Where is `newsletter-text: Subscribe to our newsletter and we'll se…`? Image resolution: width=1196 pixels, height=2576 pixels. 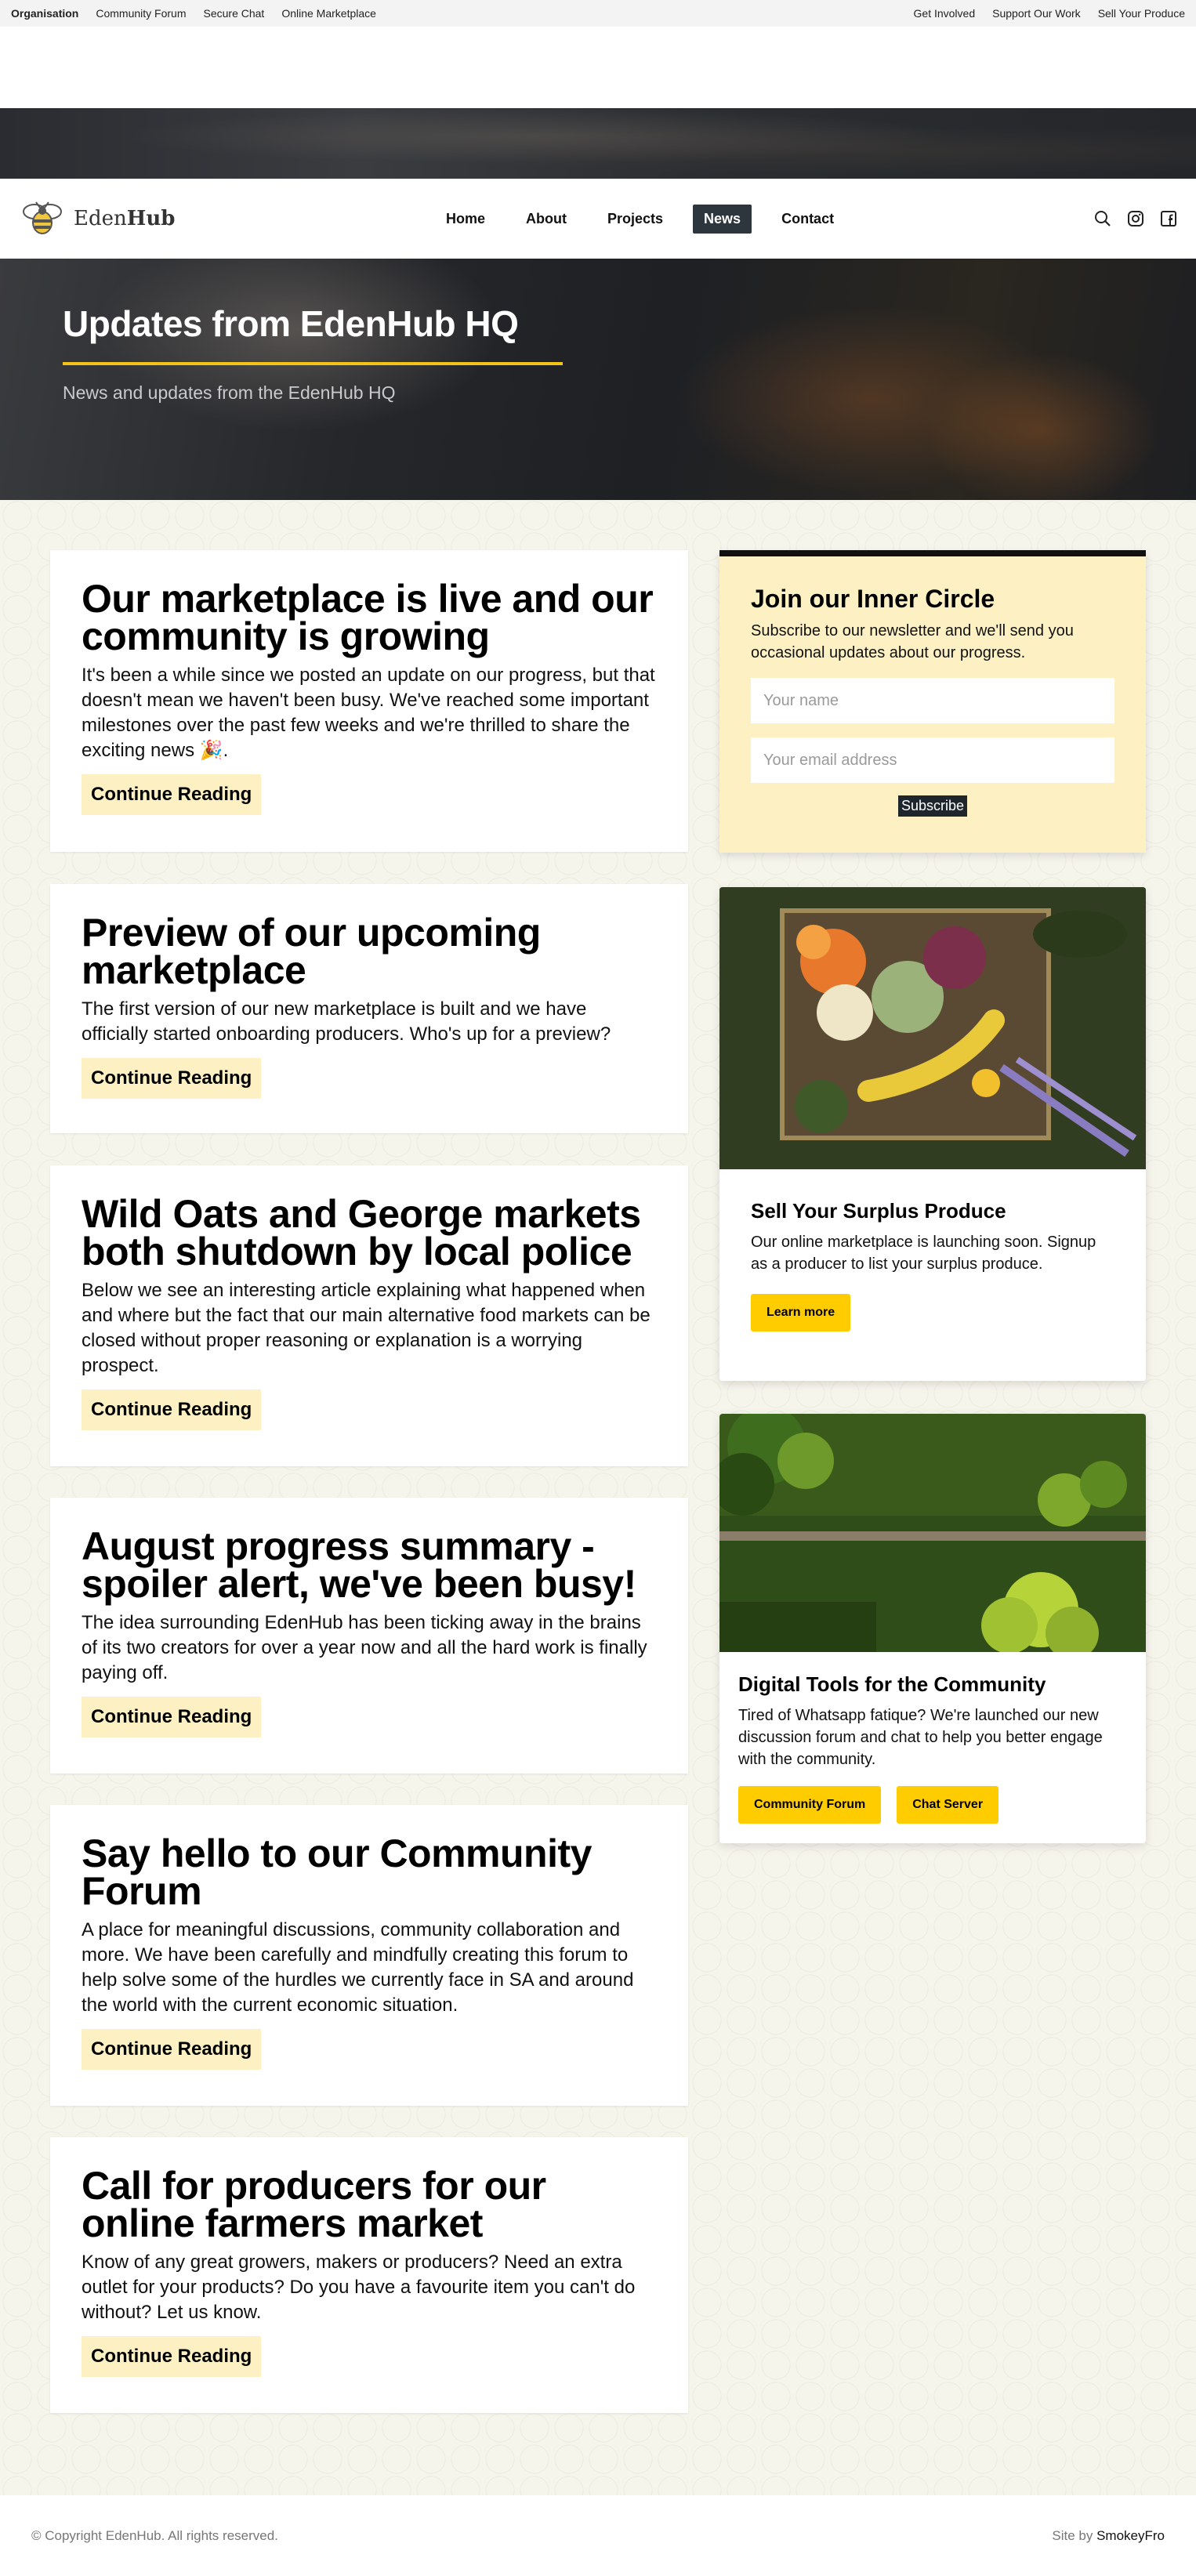
newsletter-text: Subscribe to our newsletter and we'll se… is located at coordinates (912, 641).